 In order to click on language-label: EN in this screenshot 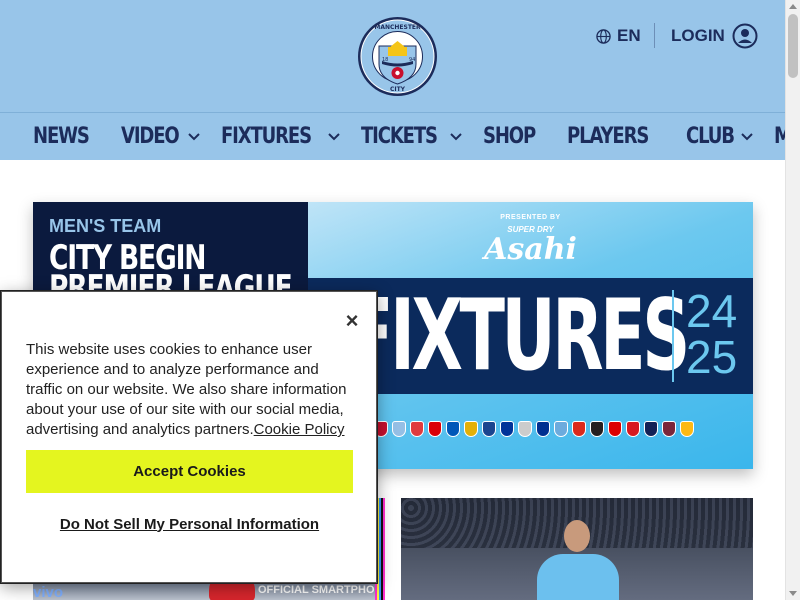, I will do `click(629, 35)`.